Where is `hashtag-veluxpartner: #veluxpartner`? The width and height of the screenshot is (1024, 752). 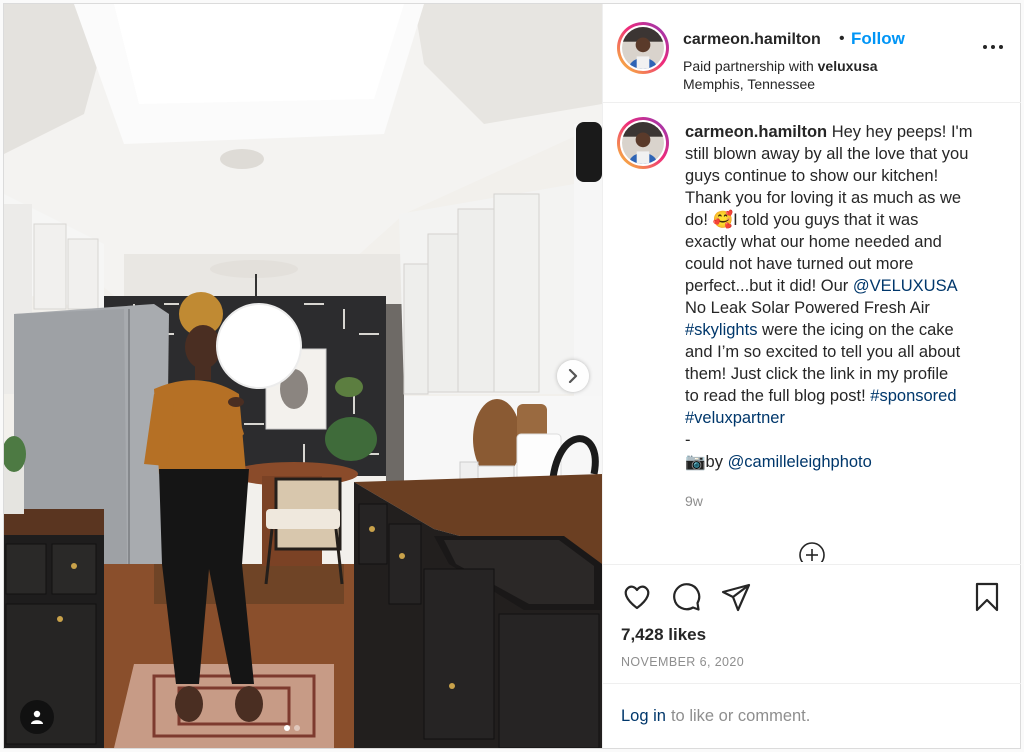
hashtag-veluxpartner: #veluxpartner is located at coordinates (735, 418).